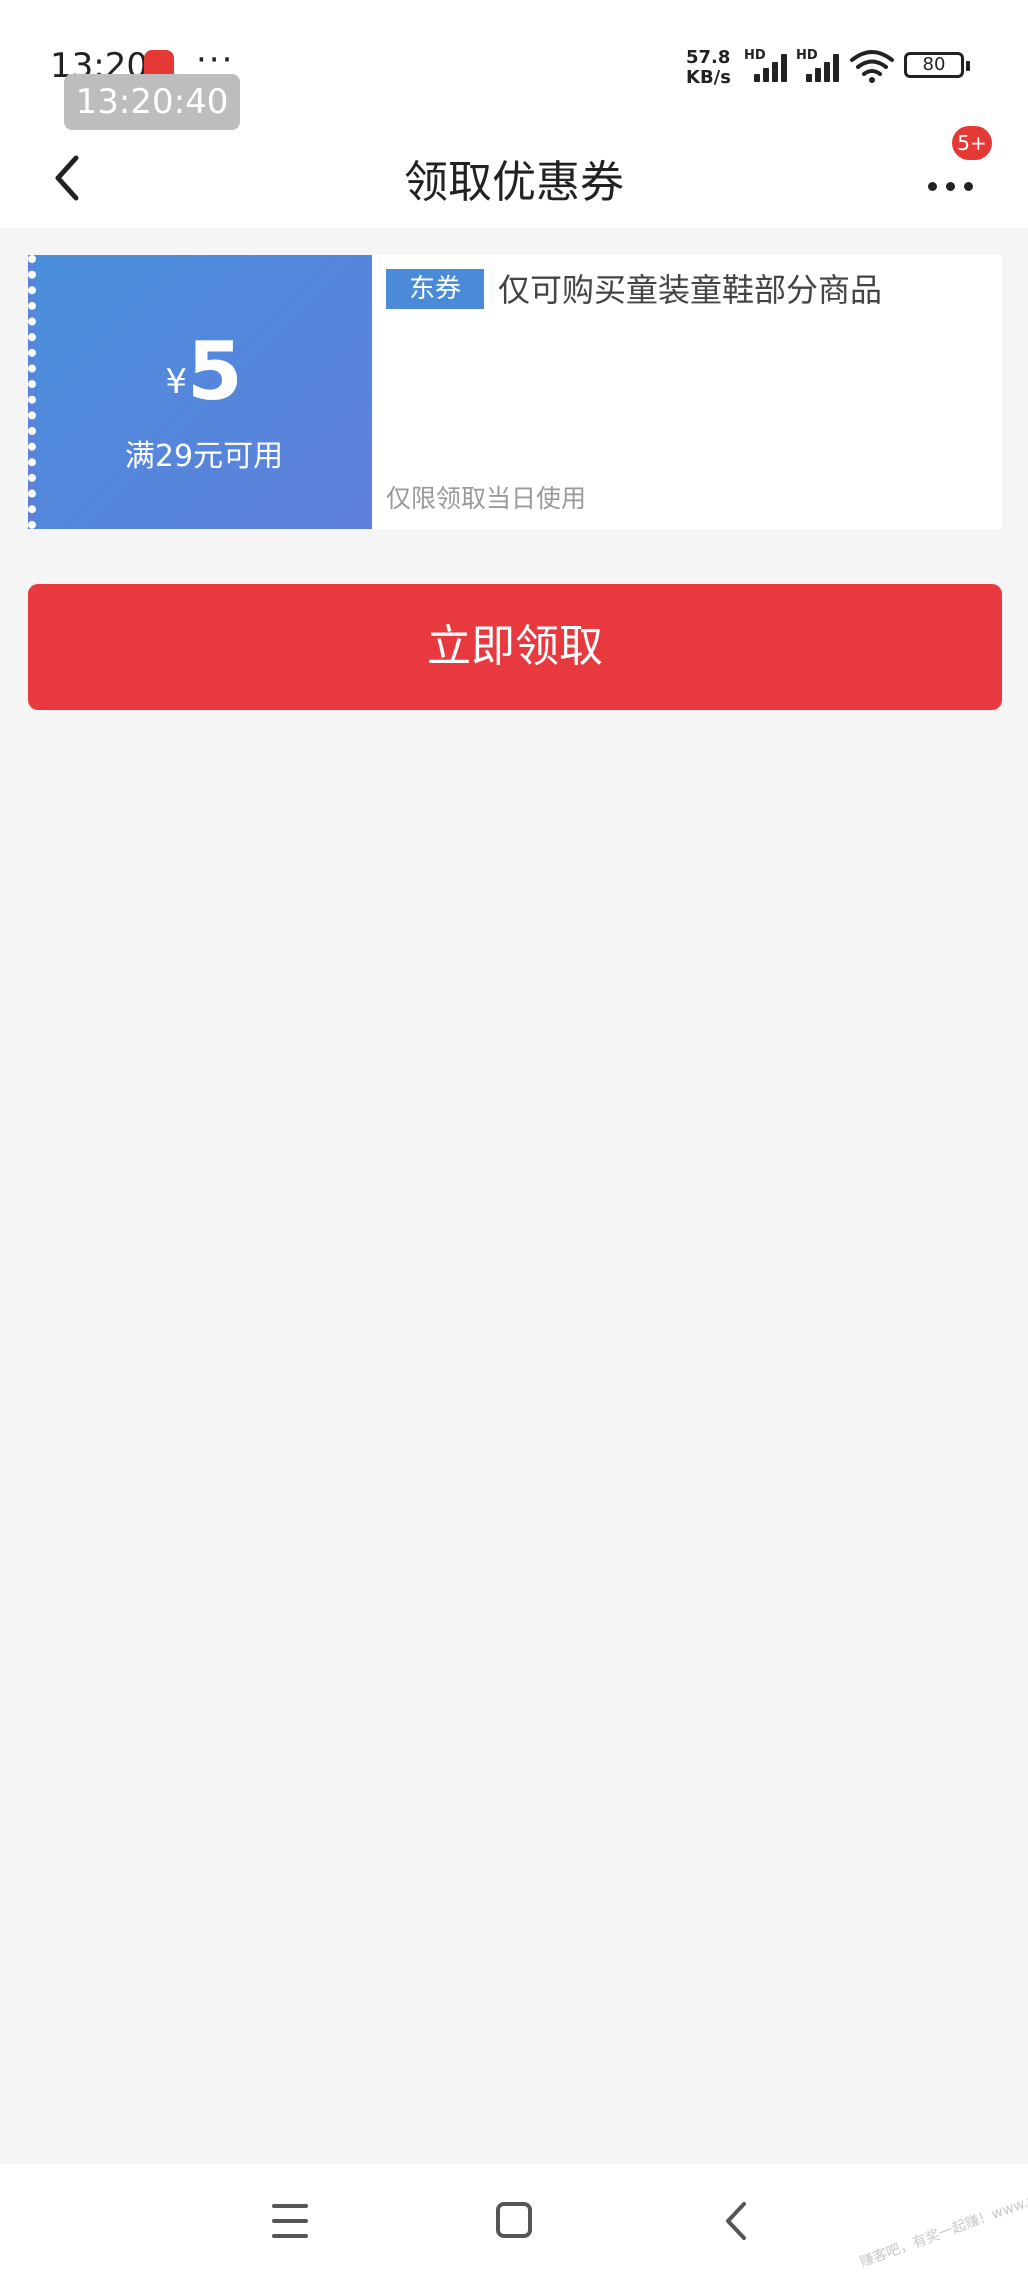  Describe the element at coordinates (690, 290) in the screenshot. I see `coupon-description: 仅可购买童装童鞋部分商品` at that location.